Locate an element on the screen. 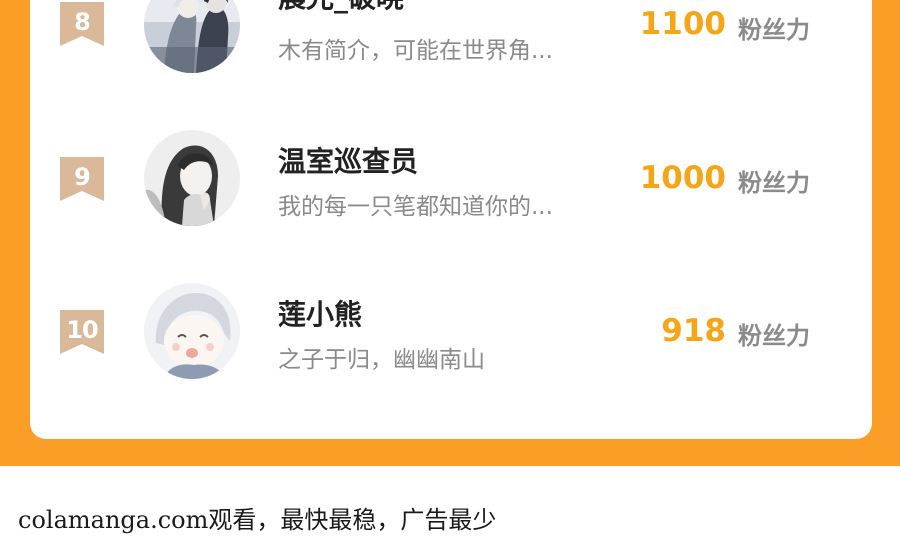  rank-badge: 8 is located at coordinates (82, 24).